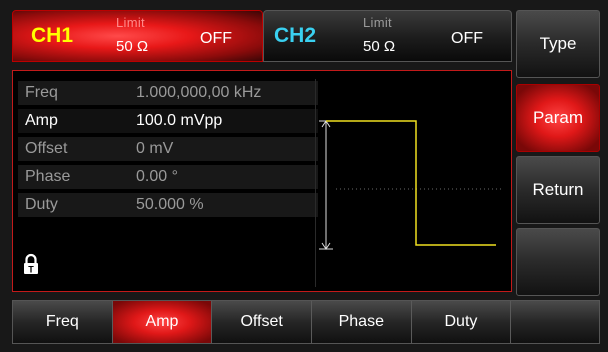 The width and height of the screenshot is (608, 352). Describe the element at coordinates (387, 36) in the screenshot. I see `ch2-tab: CH2 Limit 50 Ω OFF` at that location.